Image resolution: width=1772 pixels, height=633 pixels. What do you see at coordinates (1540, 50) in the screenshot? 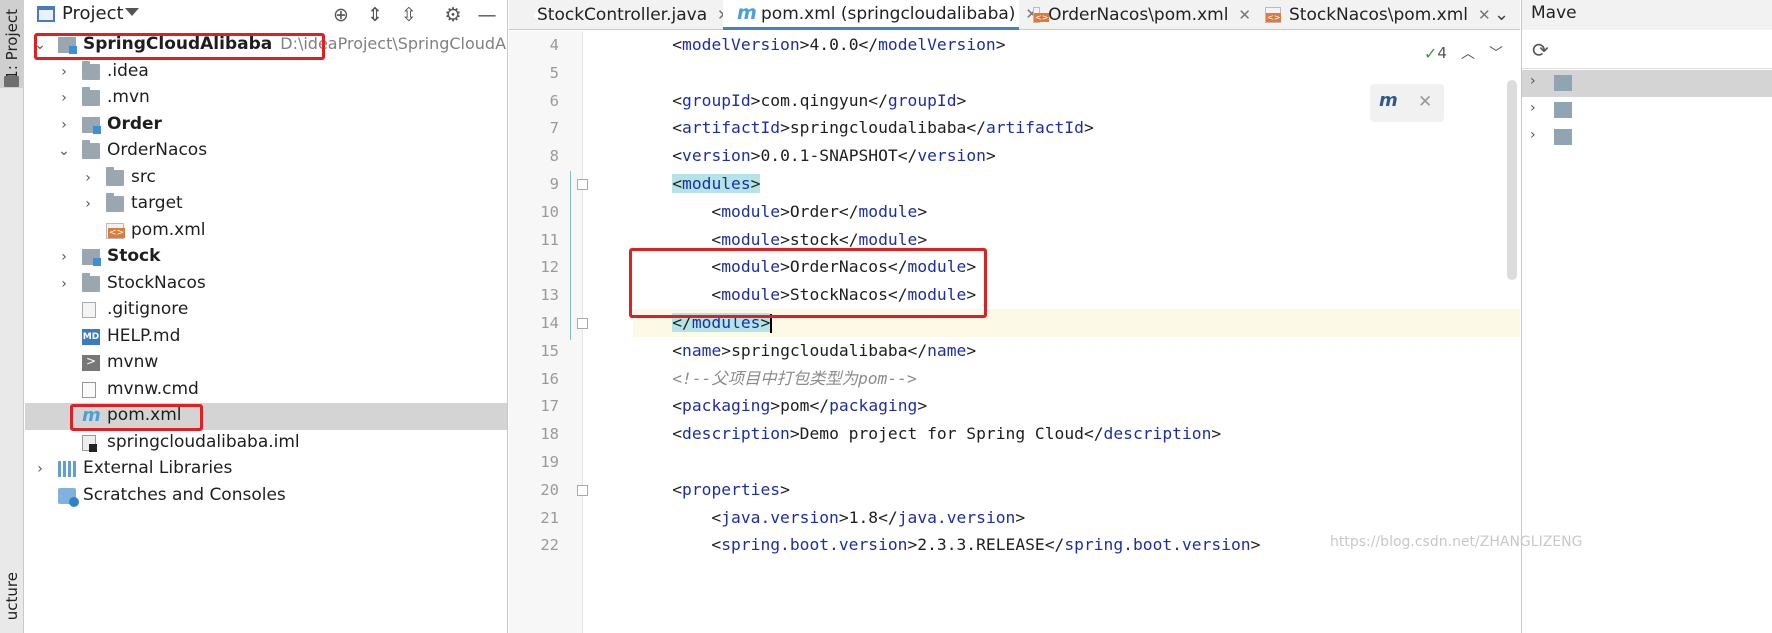
I see `refresh-icon: ⟳` at bounding box center [1540, 50].